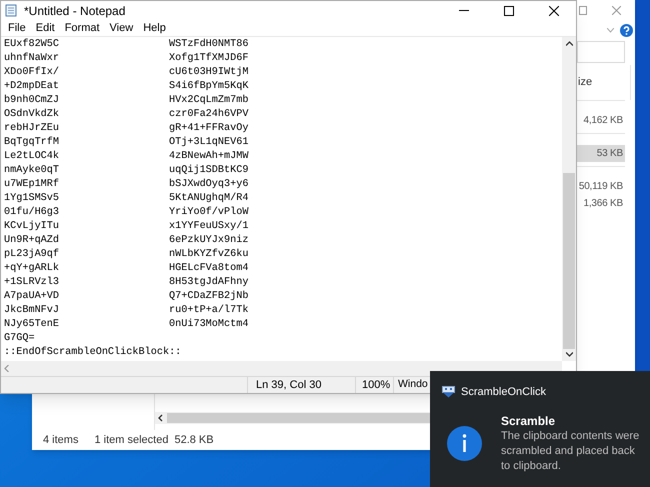 This screenshot has height=487, width=650. Describe the element at coordinates (60, 440) in the screenshot. I see `item-count: 4 items` at that location.